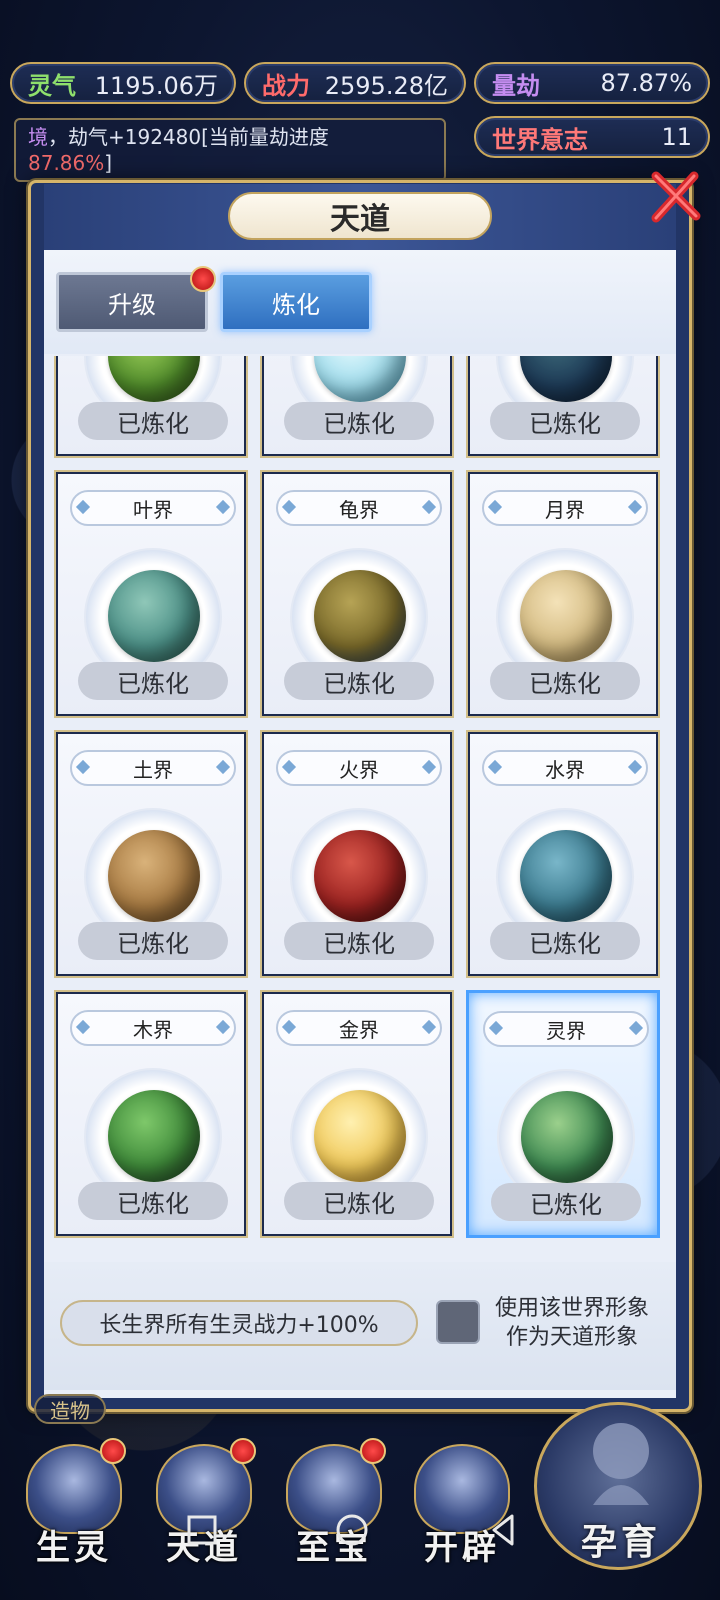 Image resolution: width=720 pixels, height=1600 pixels. Describe the element at coordinates (52, 85) in the screenshot. I see `lingqi-label: 灵气` at that location.